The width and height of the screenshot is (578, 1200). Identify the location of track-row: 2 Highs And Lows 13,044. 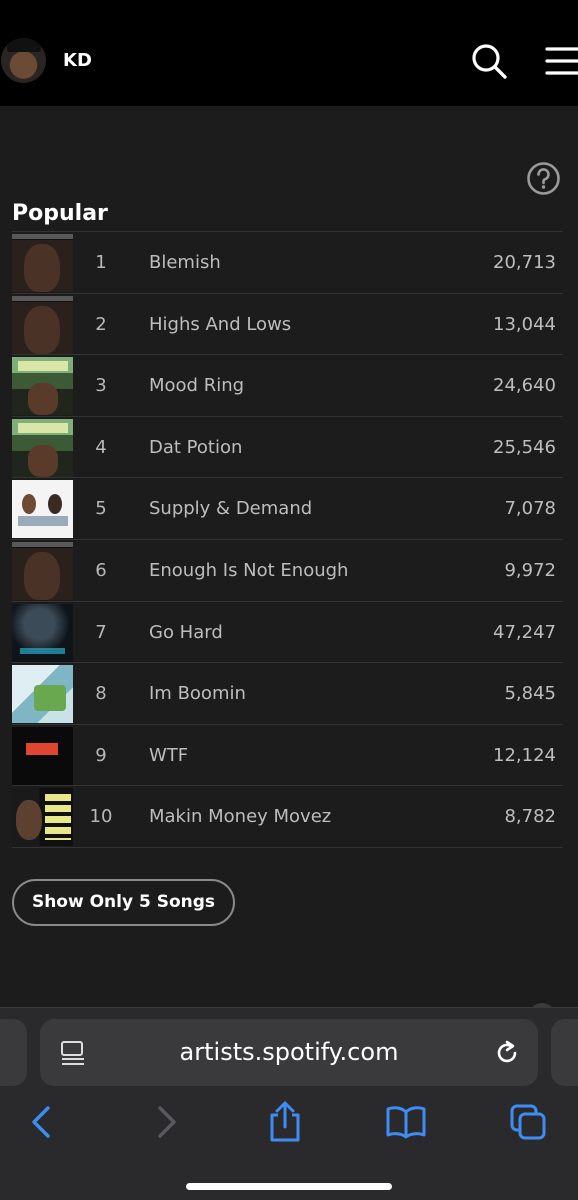
(287, 325).